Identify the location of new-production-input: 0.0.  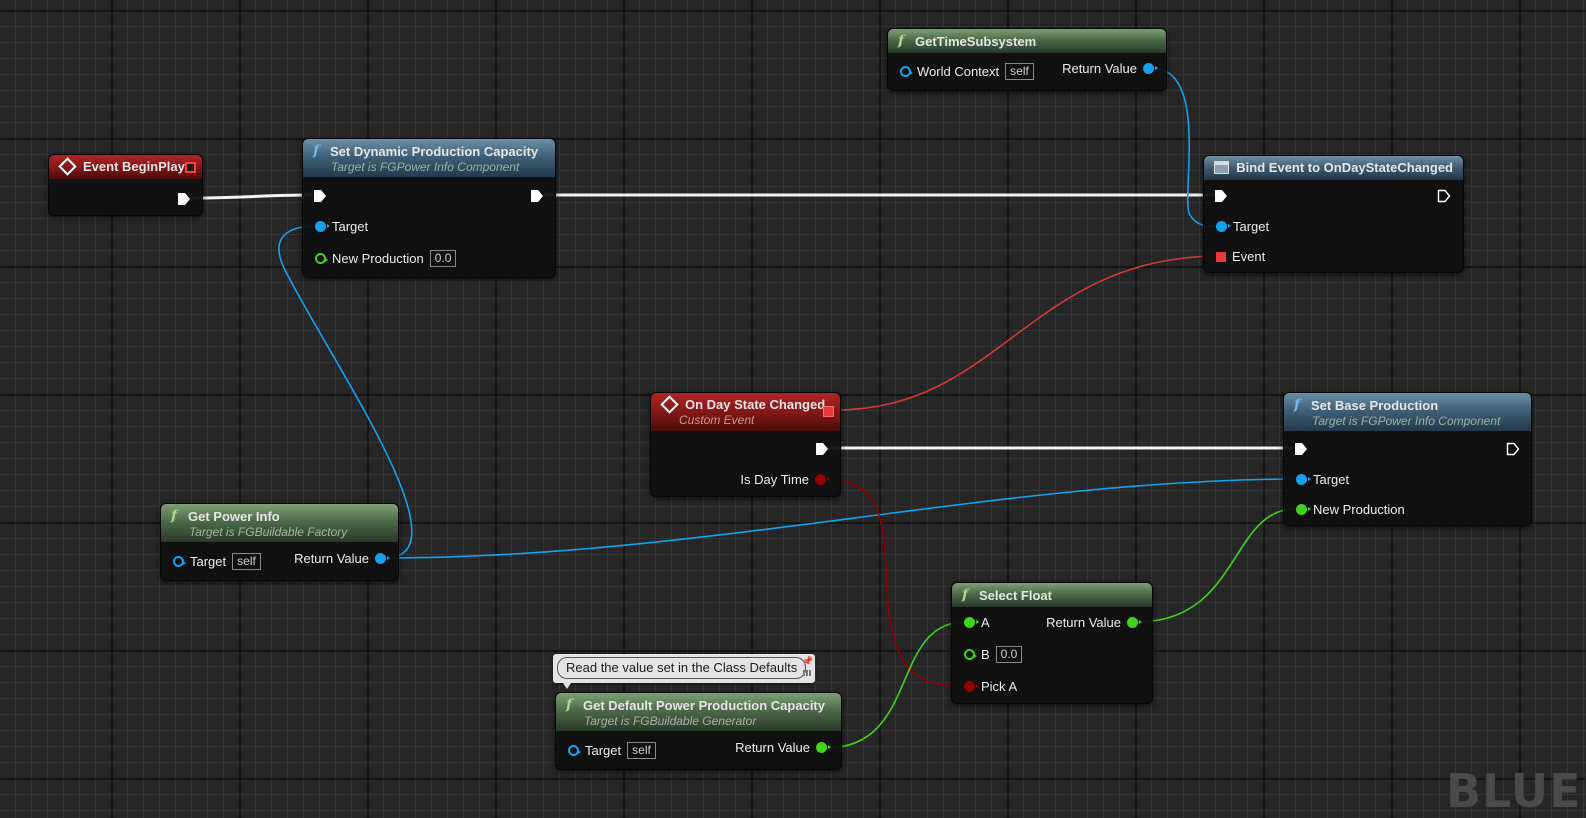
(443, 258).